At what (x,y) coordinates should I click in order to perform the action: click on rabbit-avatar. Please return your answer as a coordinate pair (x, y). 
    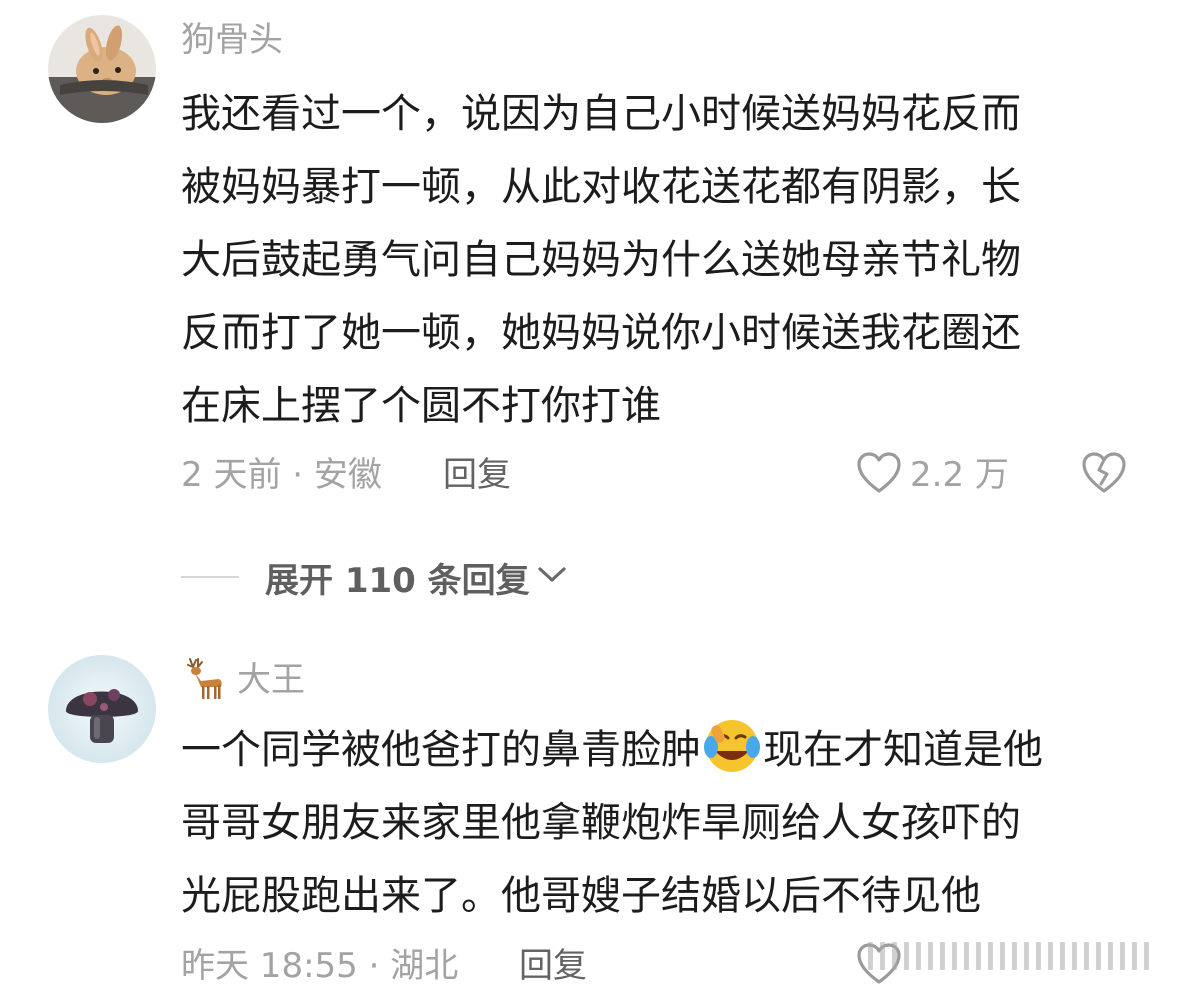
    Looking at the image, I should click on (102, 69).